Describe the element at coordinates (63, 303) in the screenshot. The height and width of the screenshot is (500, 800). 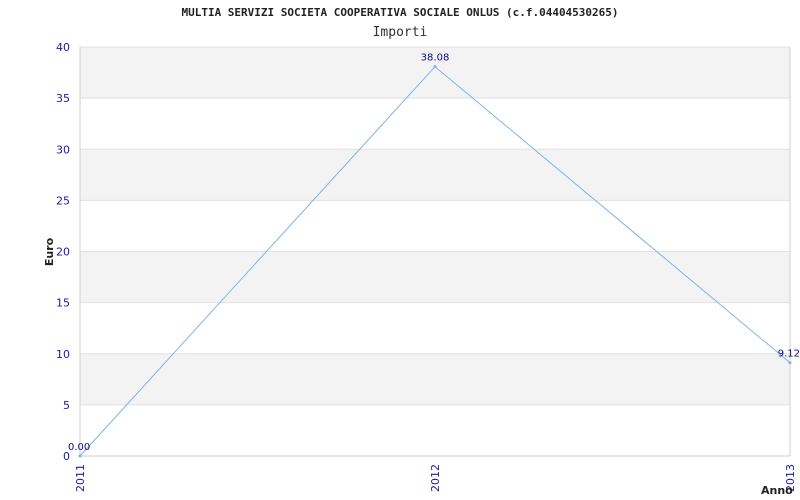
I see `y-tick-label: 15` at that location.